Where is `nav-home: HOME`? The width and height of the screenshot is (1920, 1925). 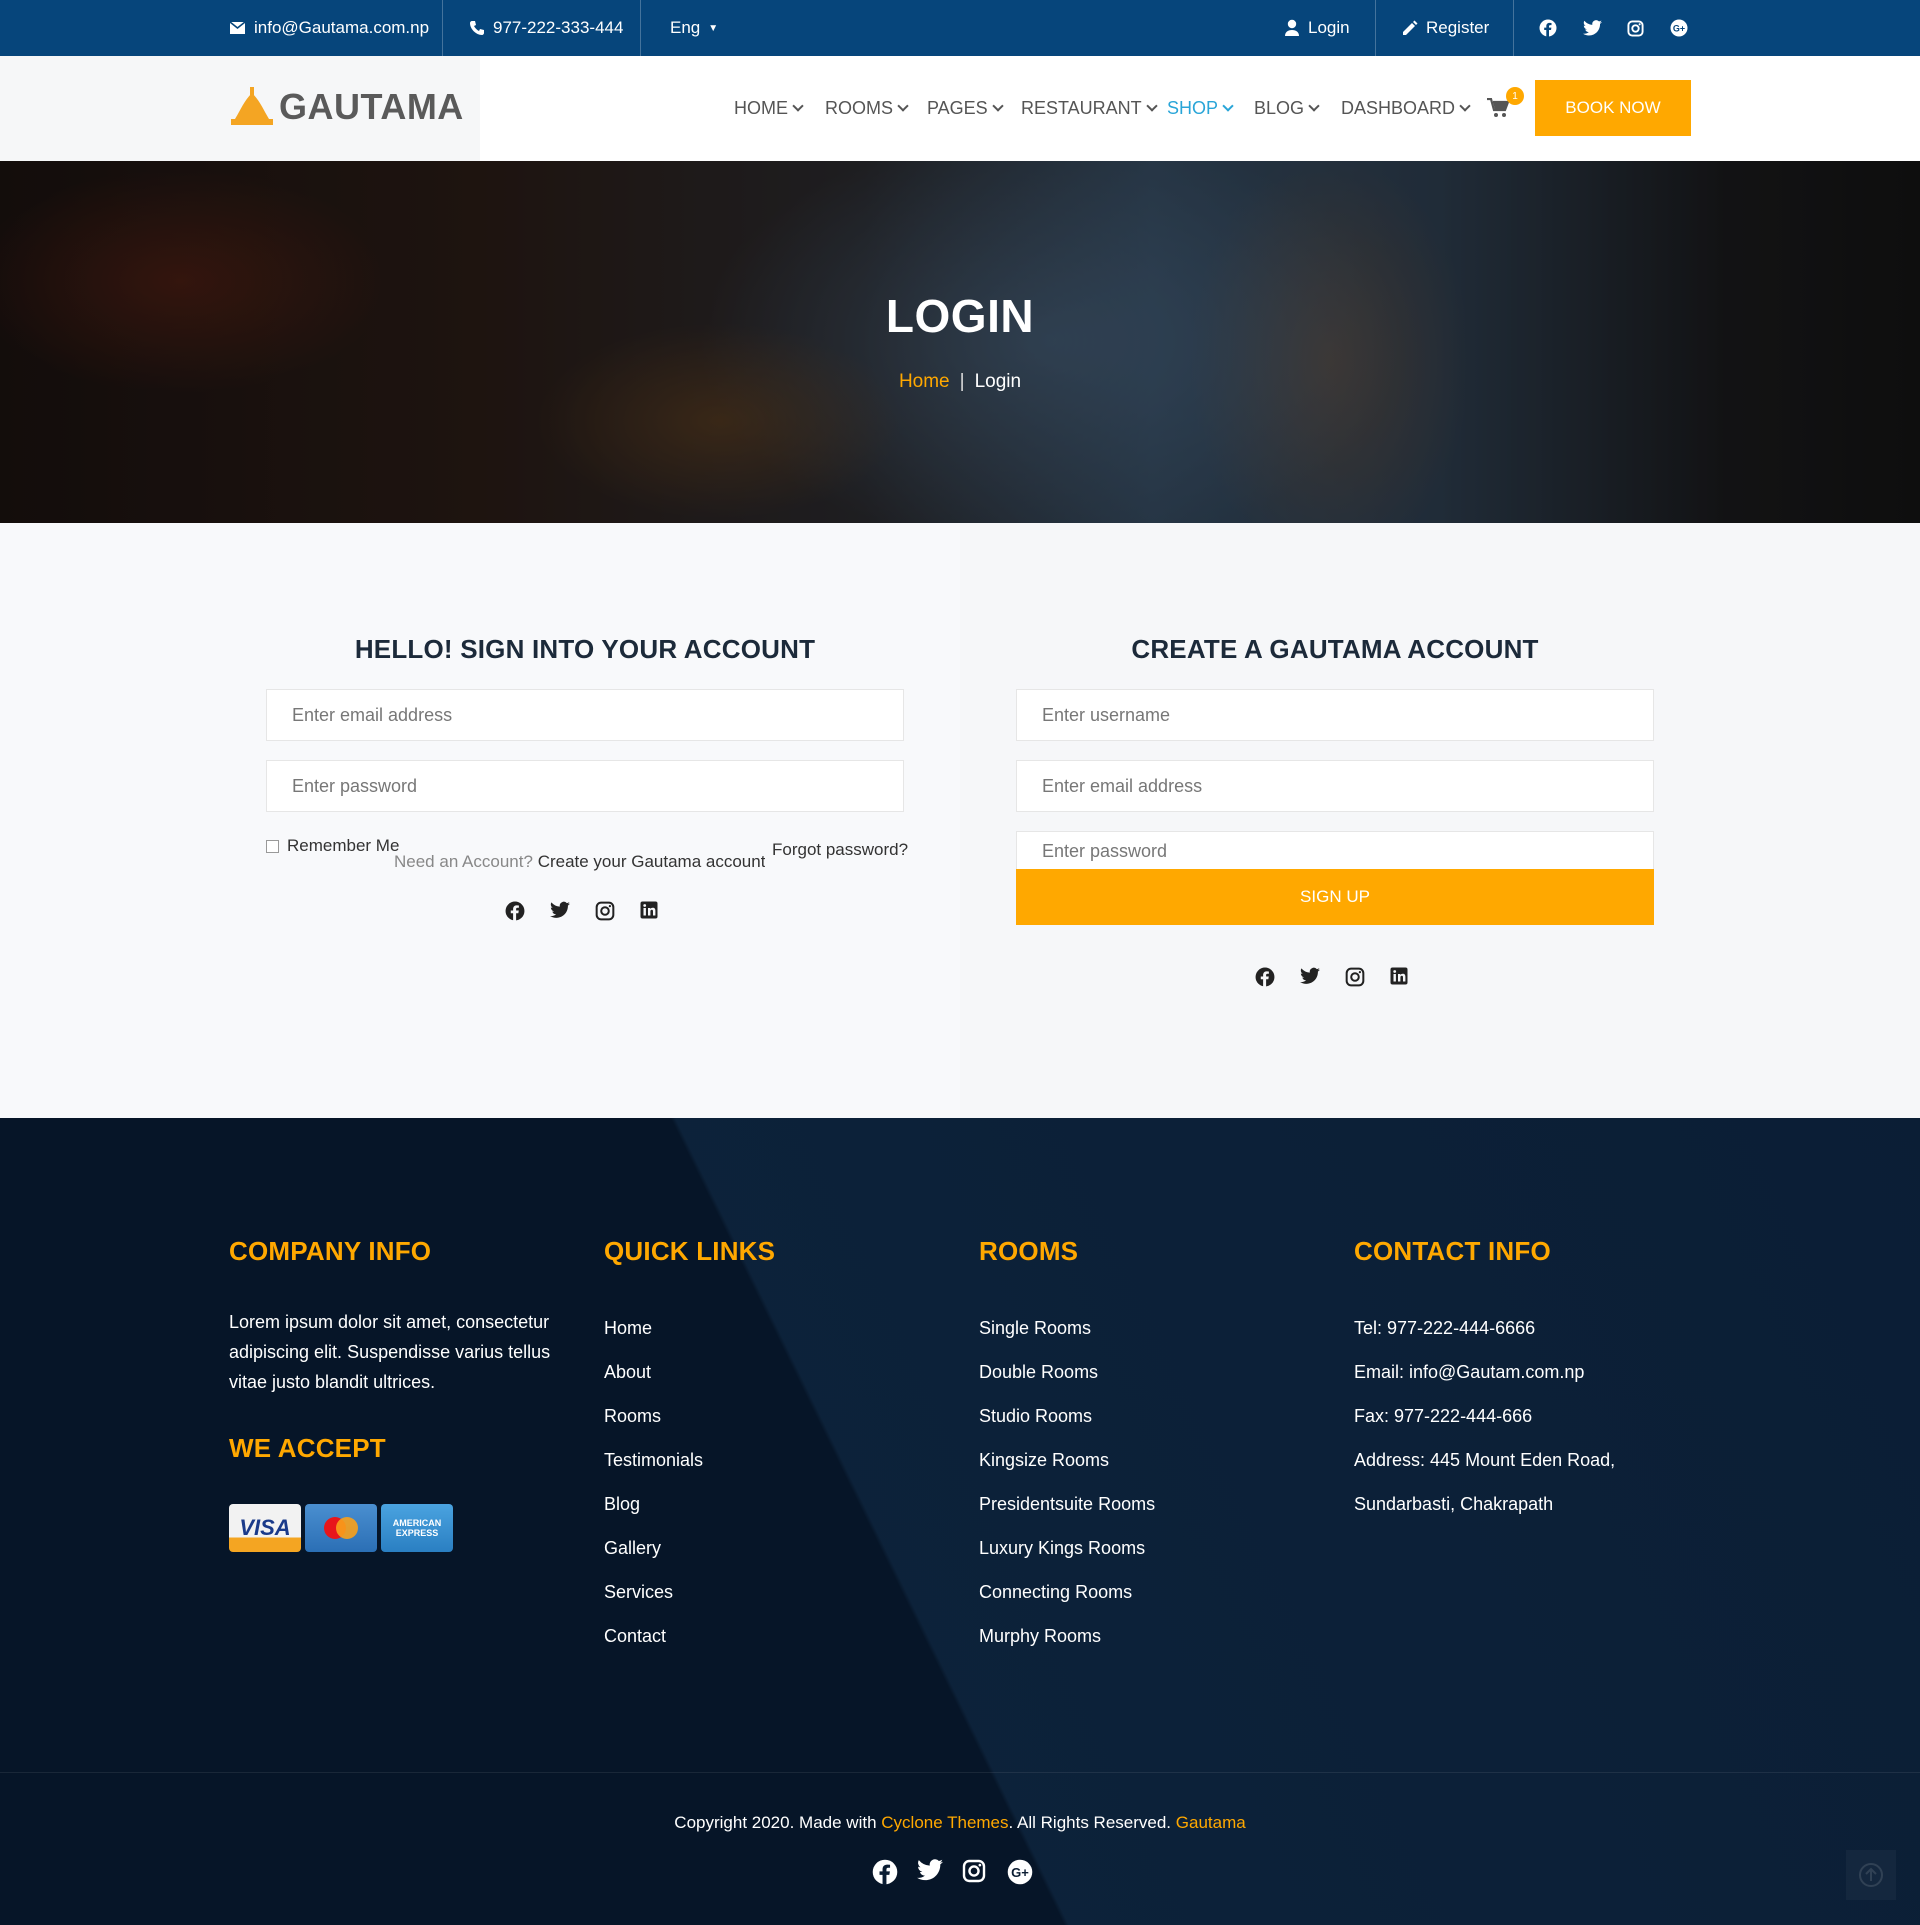 nav-home: HOME is located at coordinates (769, 108).